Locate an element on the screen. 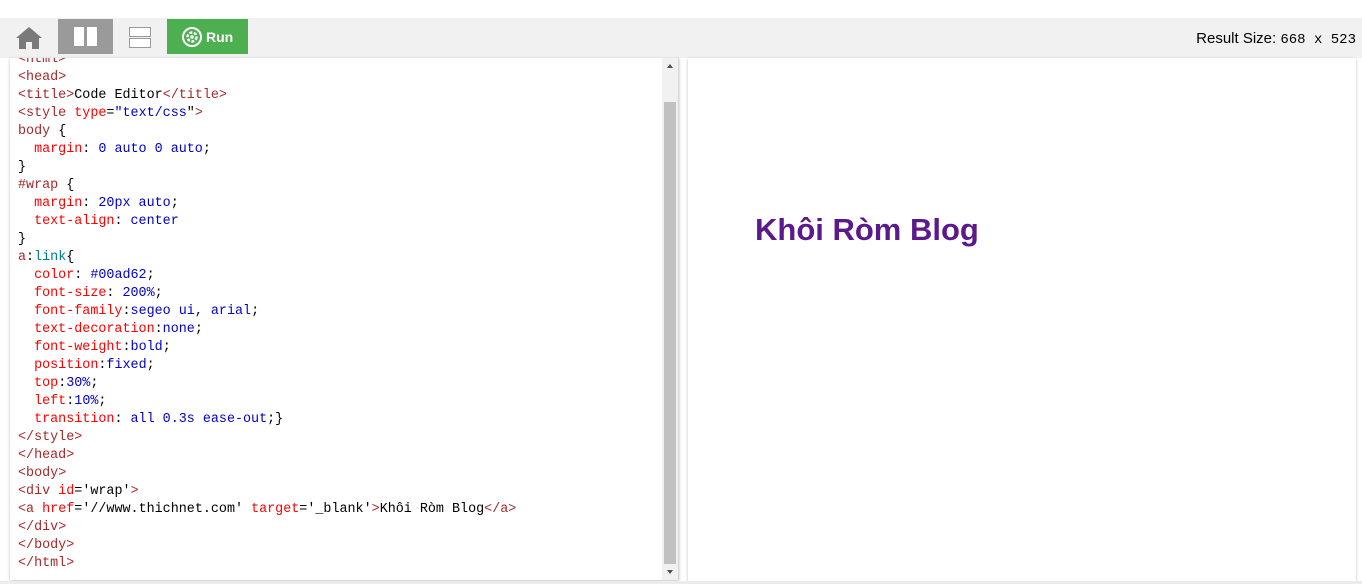 This screenshot has width=1362, height=584. code-line: font-family:segeo ui, arial; is located at coordinates (147, 311).